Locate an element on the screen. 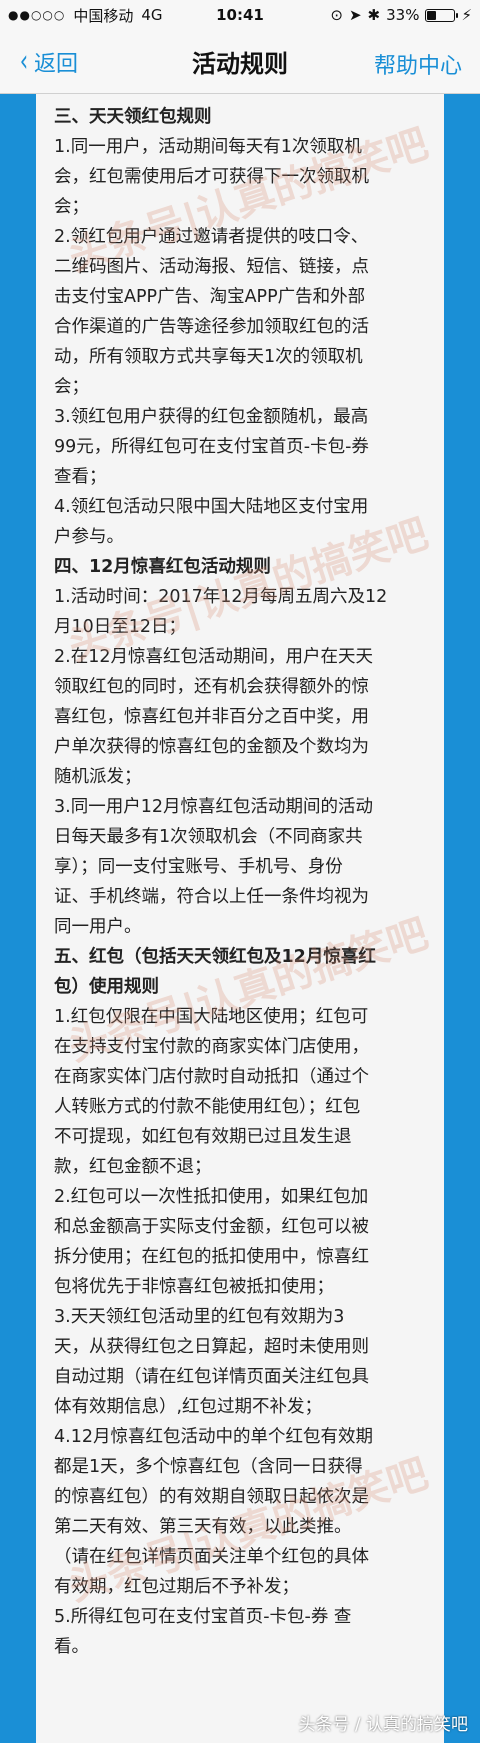 The height and width of the screenshot is (1743, 480). help-center-link: 帮助中心 is located at coordinates (418, 64).